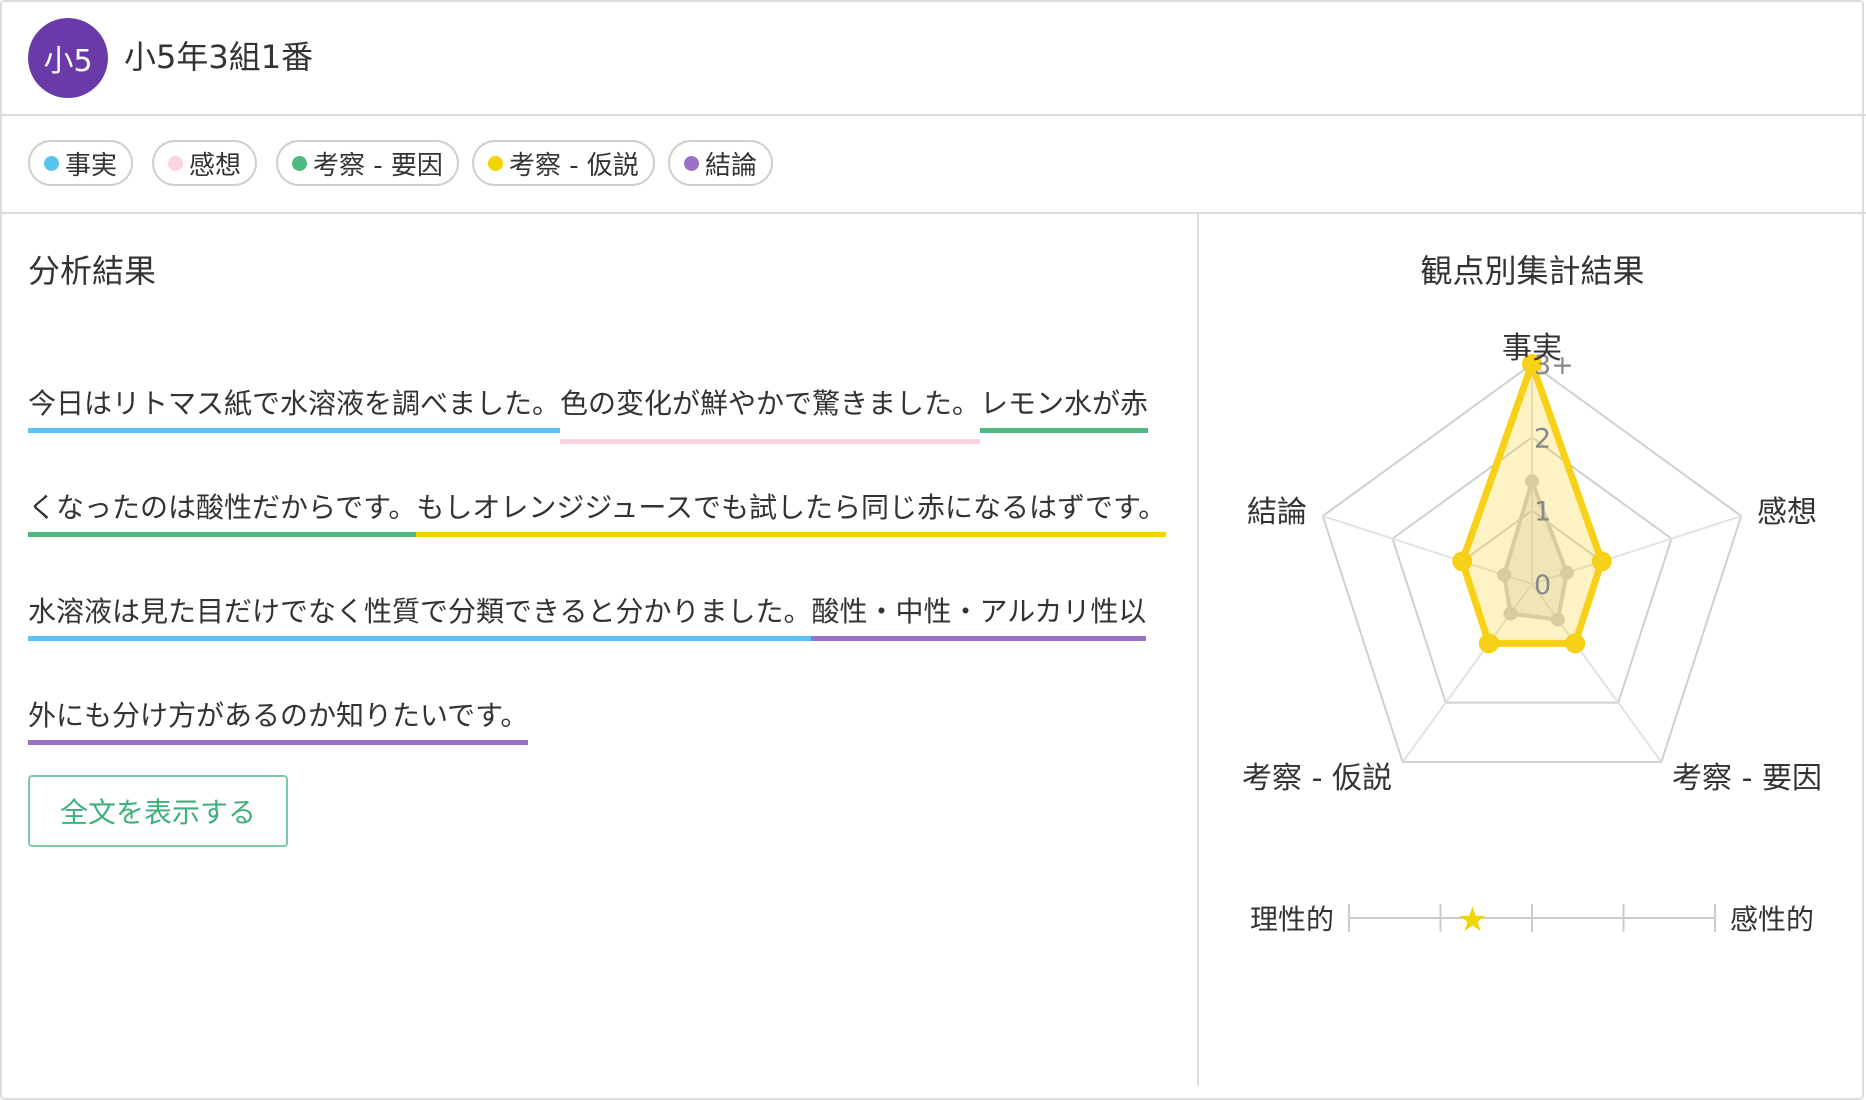 Image resolution: width=1866 pixels, height=1100 pixels. Describe the element at coordinates (691, 163) in the screenshot. I see `conclusion-dot-icon` at that location.